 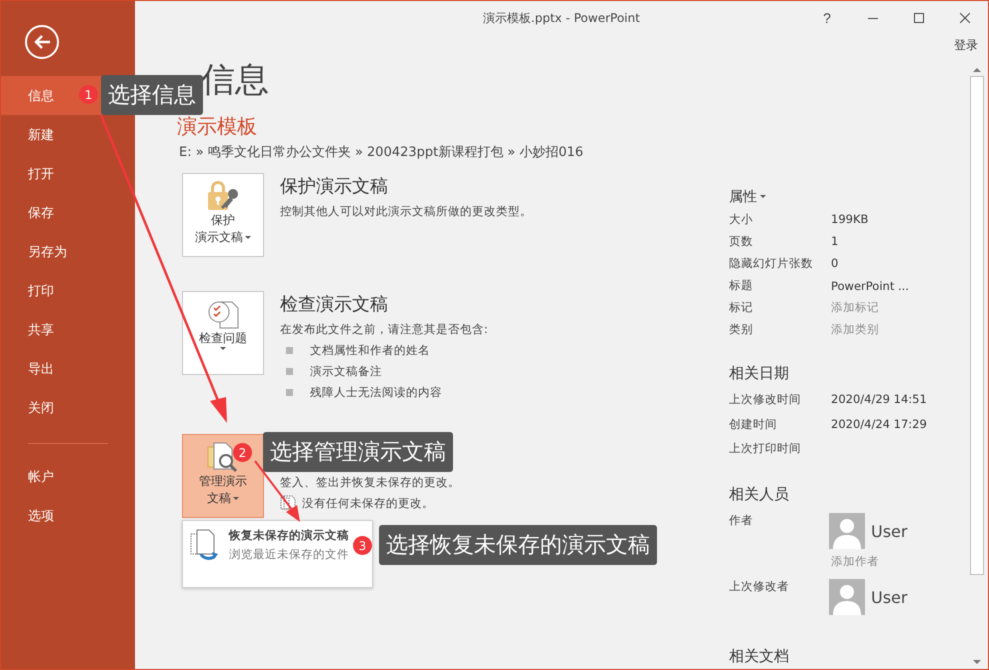 What do you see at coordinates (381, 152) in the screenshot?
I see `file-path: E: » 鸣季文化日常办公文件夹 » 200423ppt新课程打包 » 小妙招016` at bounding box center [381, 152].